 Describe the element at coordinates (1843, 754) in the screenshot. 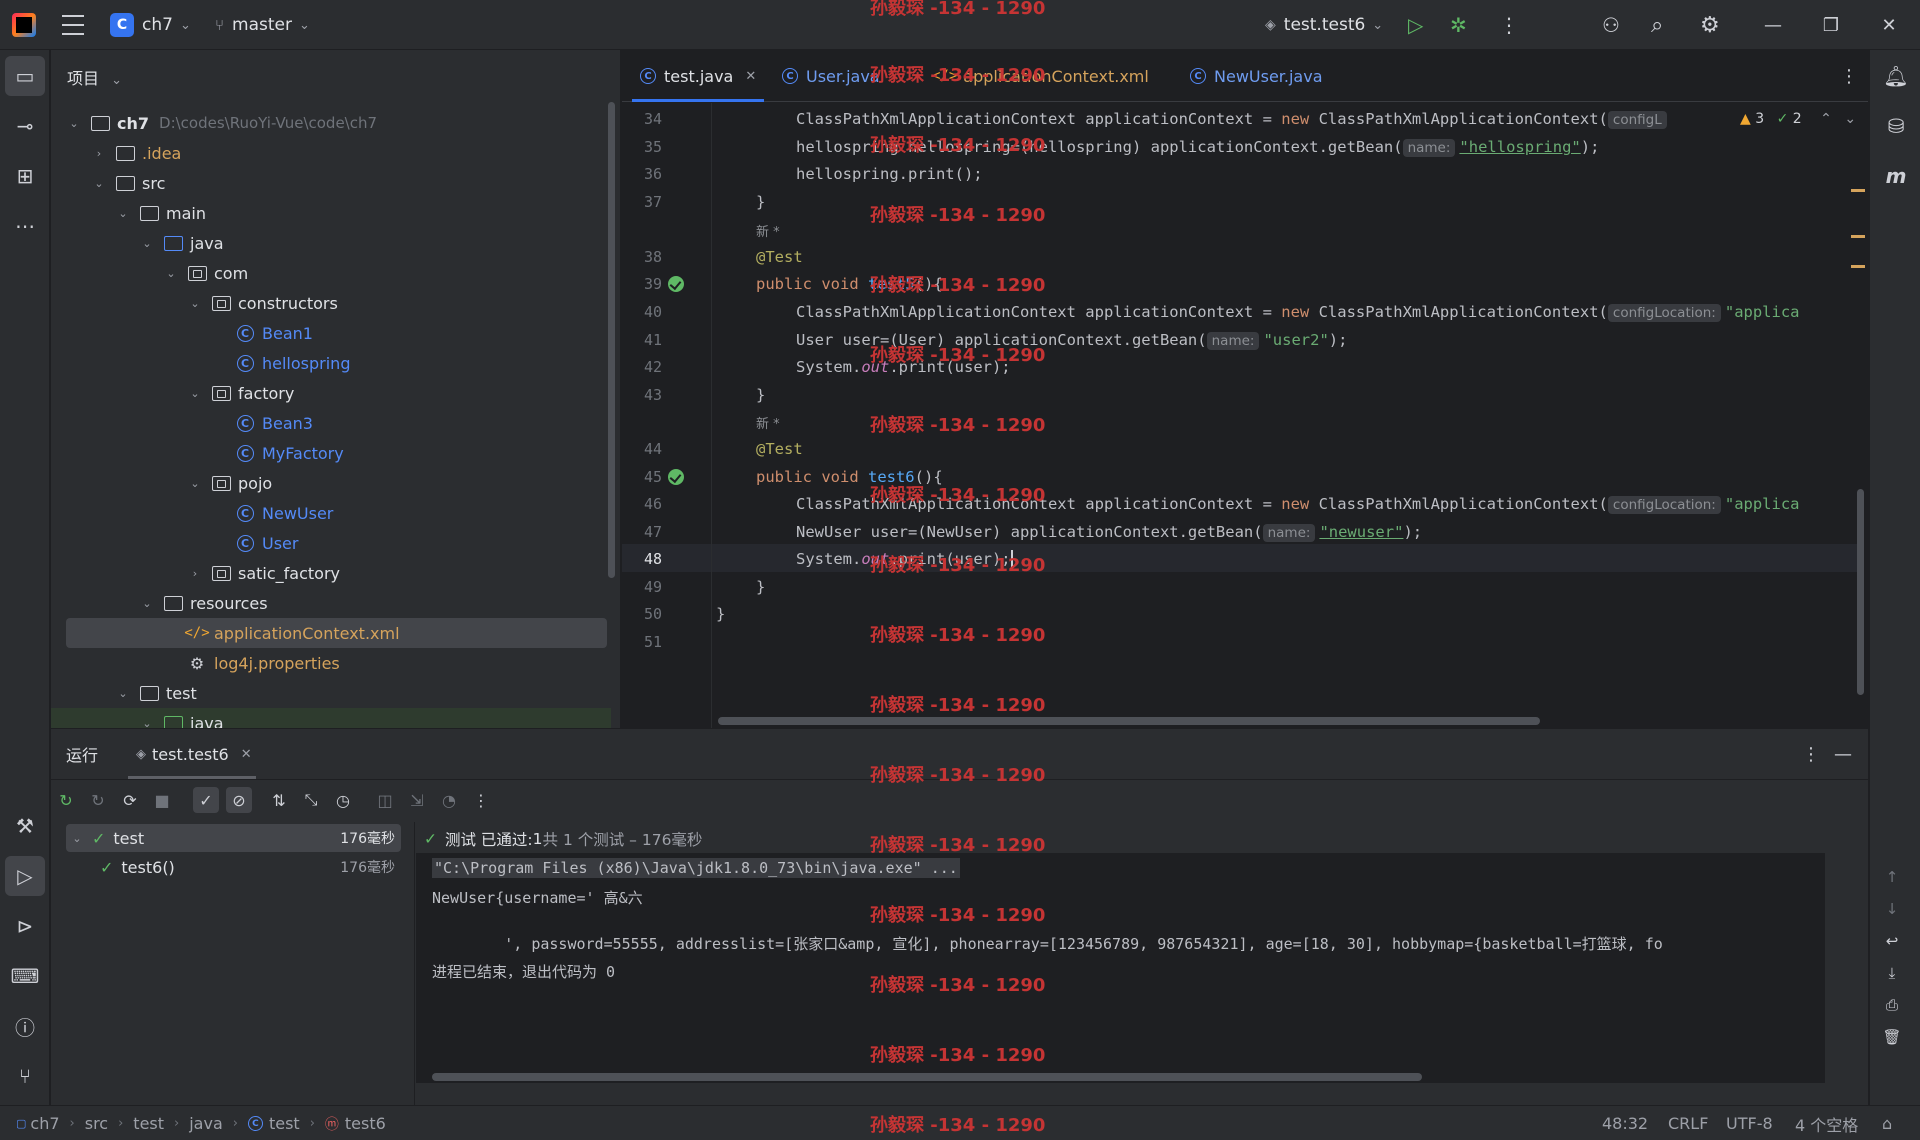

I see `hide-panel-icon: —` at that location.